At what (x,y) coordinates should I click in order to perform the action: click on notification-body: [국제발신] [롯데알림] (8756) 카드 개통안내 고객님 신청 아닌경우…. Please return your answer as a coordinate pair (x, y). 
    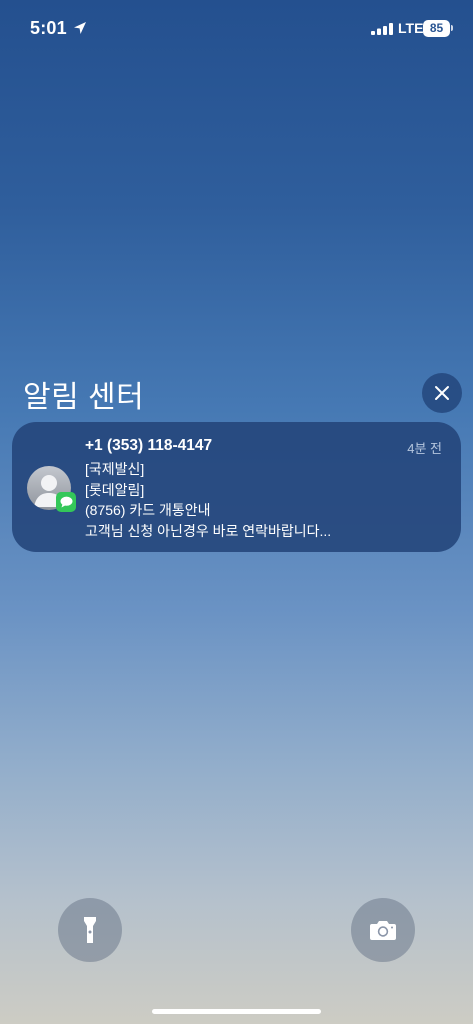
    Looking at the image, I should click on (208, 500).